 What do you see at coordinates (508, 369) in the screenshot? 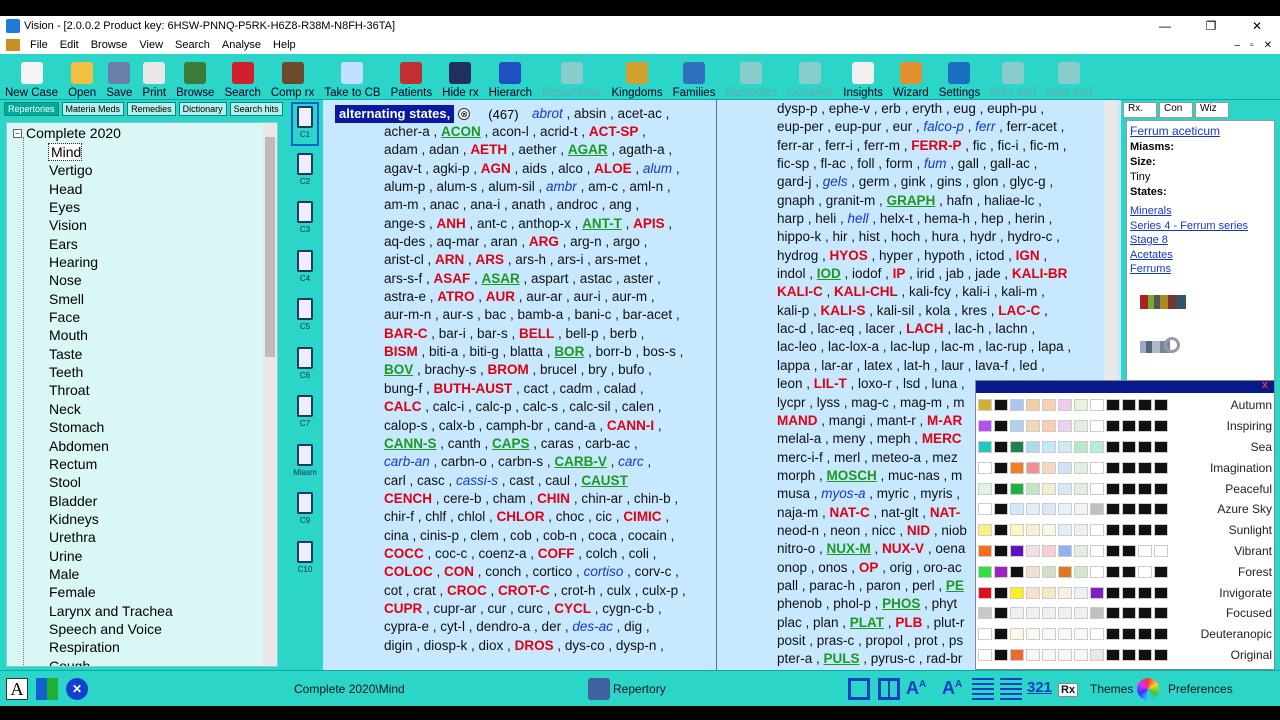
I see `remedy-link: BROM` at bounding box center [508, 369].